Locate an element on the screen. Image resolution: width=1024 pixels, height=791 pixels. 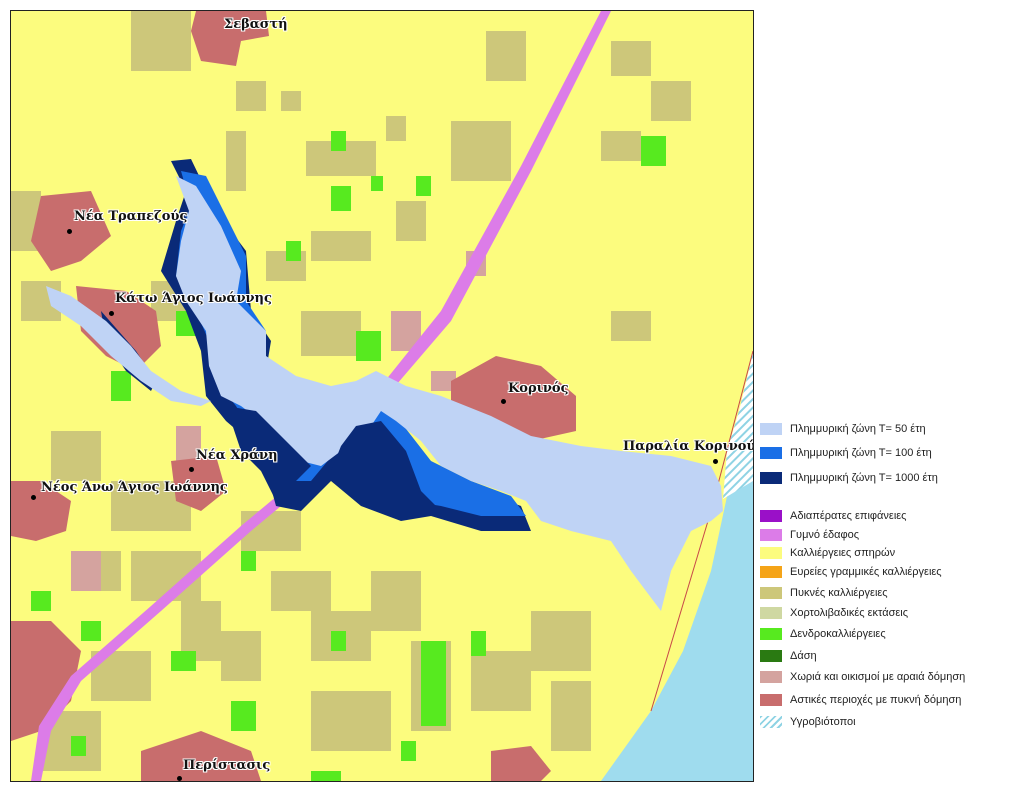
legend-item-tree-crops: Δενδροκαλλιέργειες is located at coordinates (823, 634).